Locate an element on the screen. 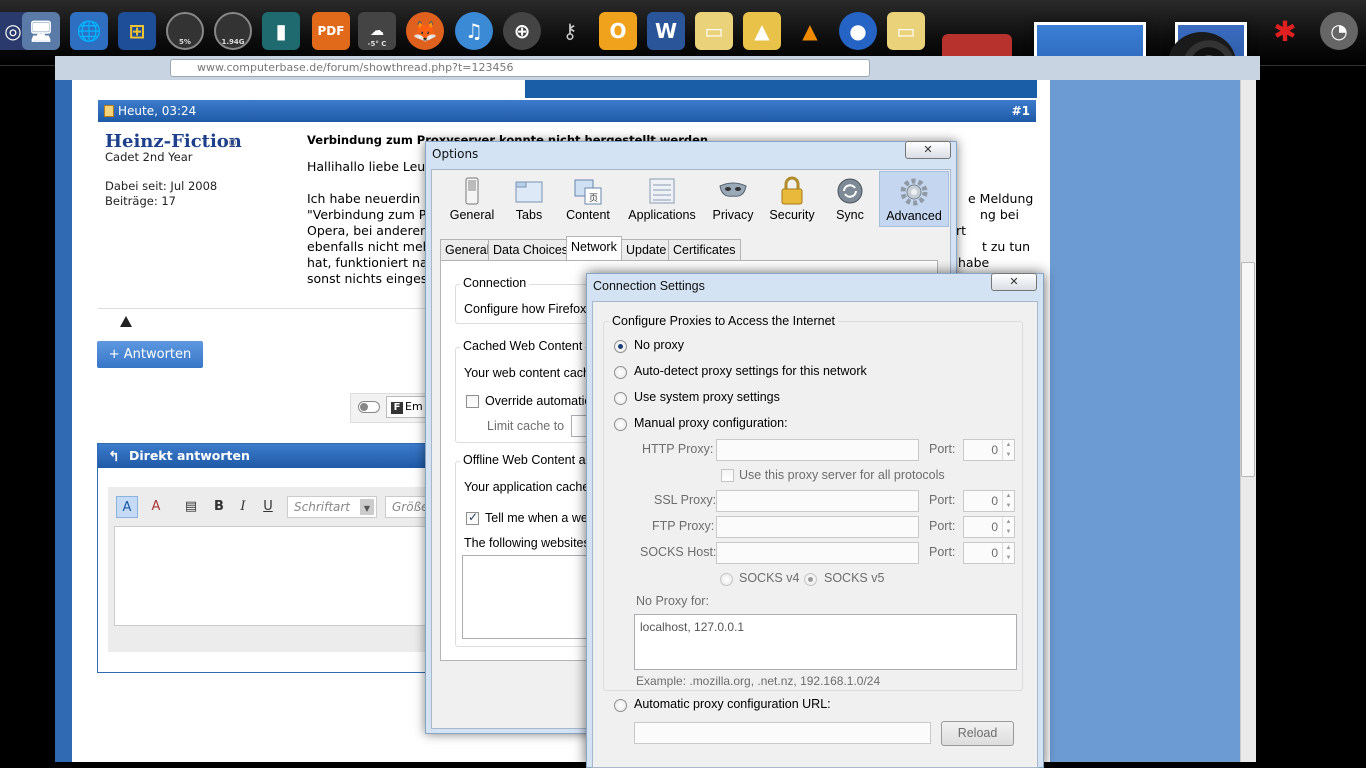  socks-v5-radio is located at coordinates (810, 579).